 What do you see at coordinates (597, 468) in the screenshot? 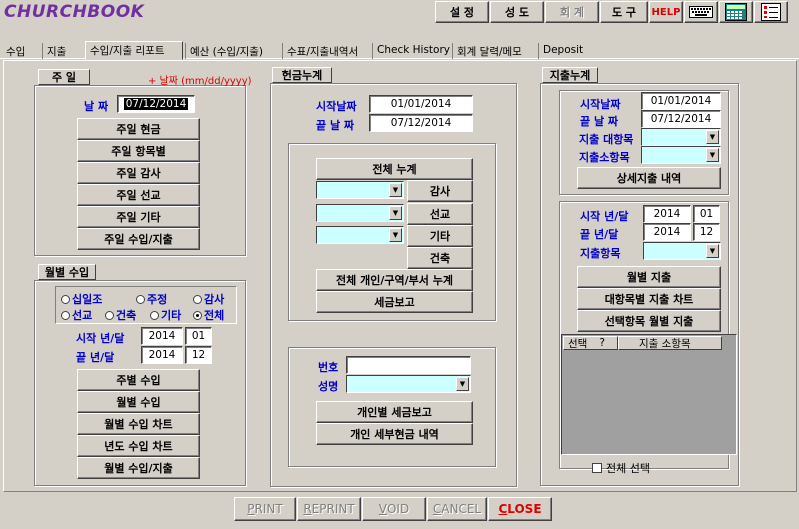
I see `select-all-box` at bounding box center [597, 468].